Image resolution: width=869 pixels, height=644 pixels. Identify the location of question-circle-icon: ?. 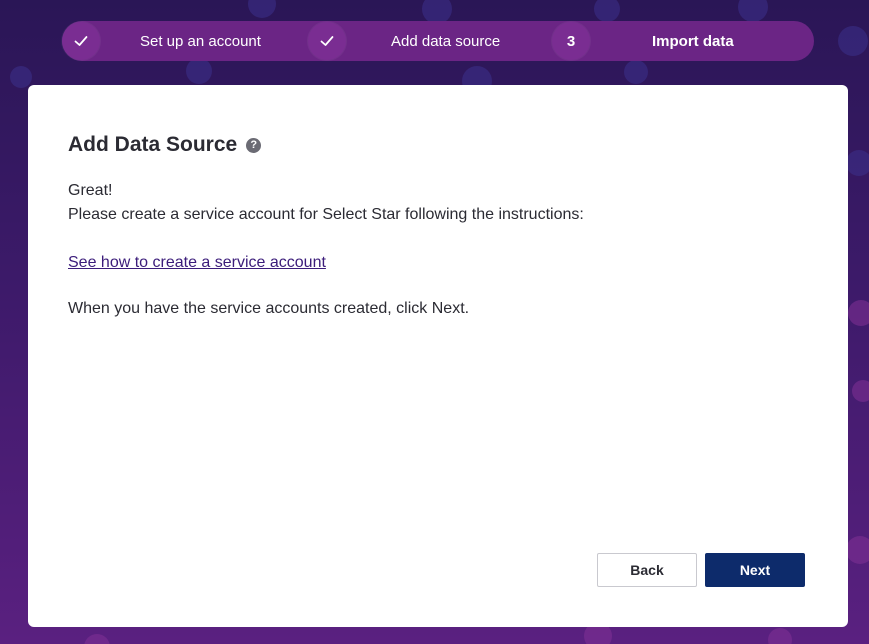
(254, 145).